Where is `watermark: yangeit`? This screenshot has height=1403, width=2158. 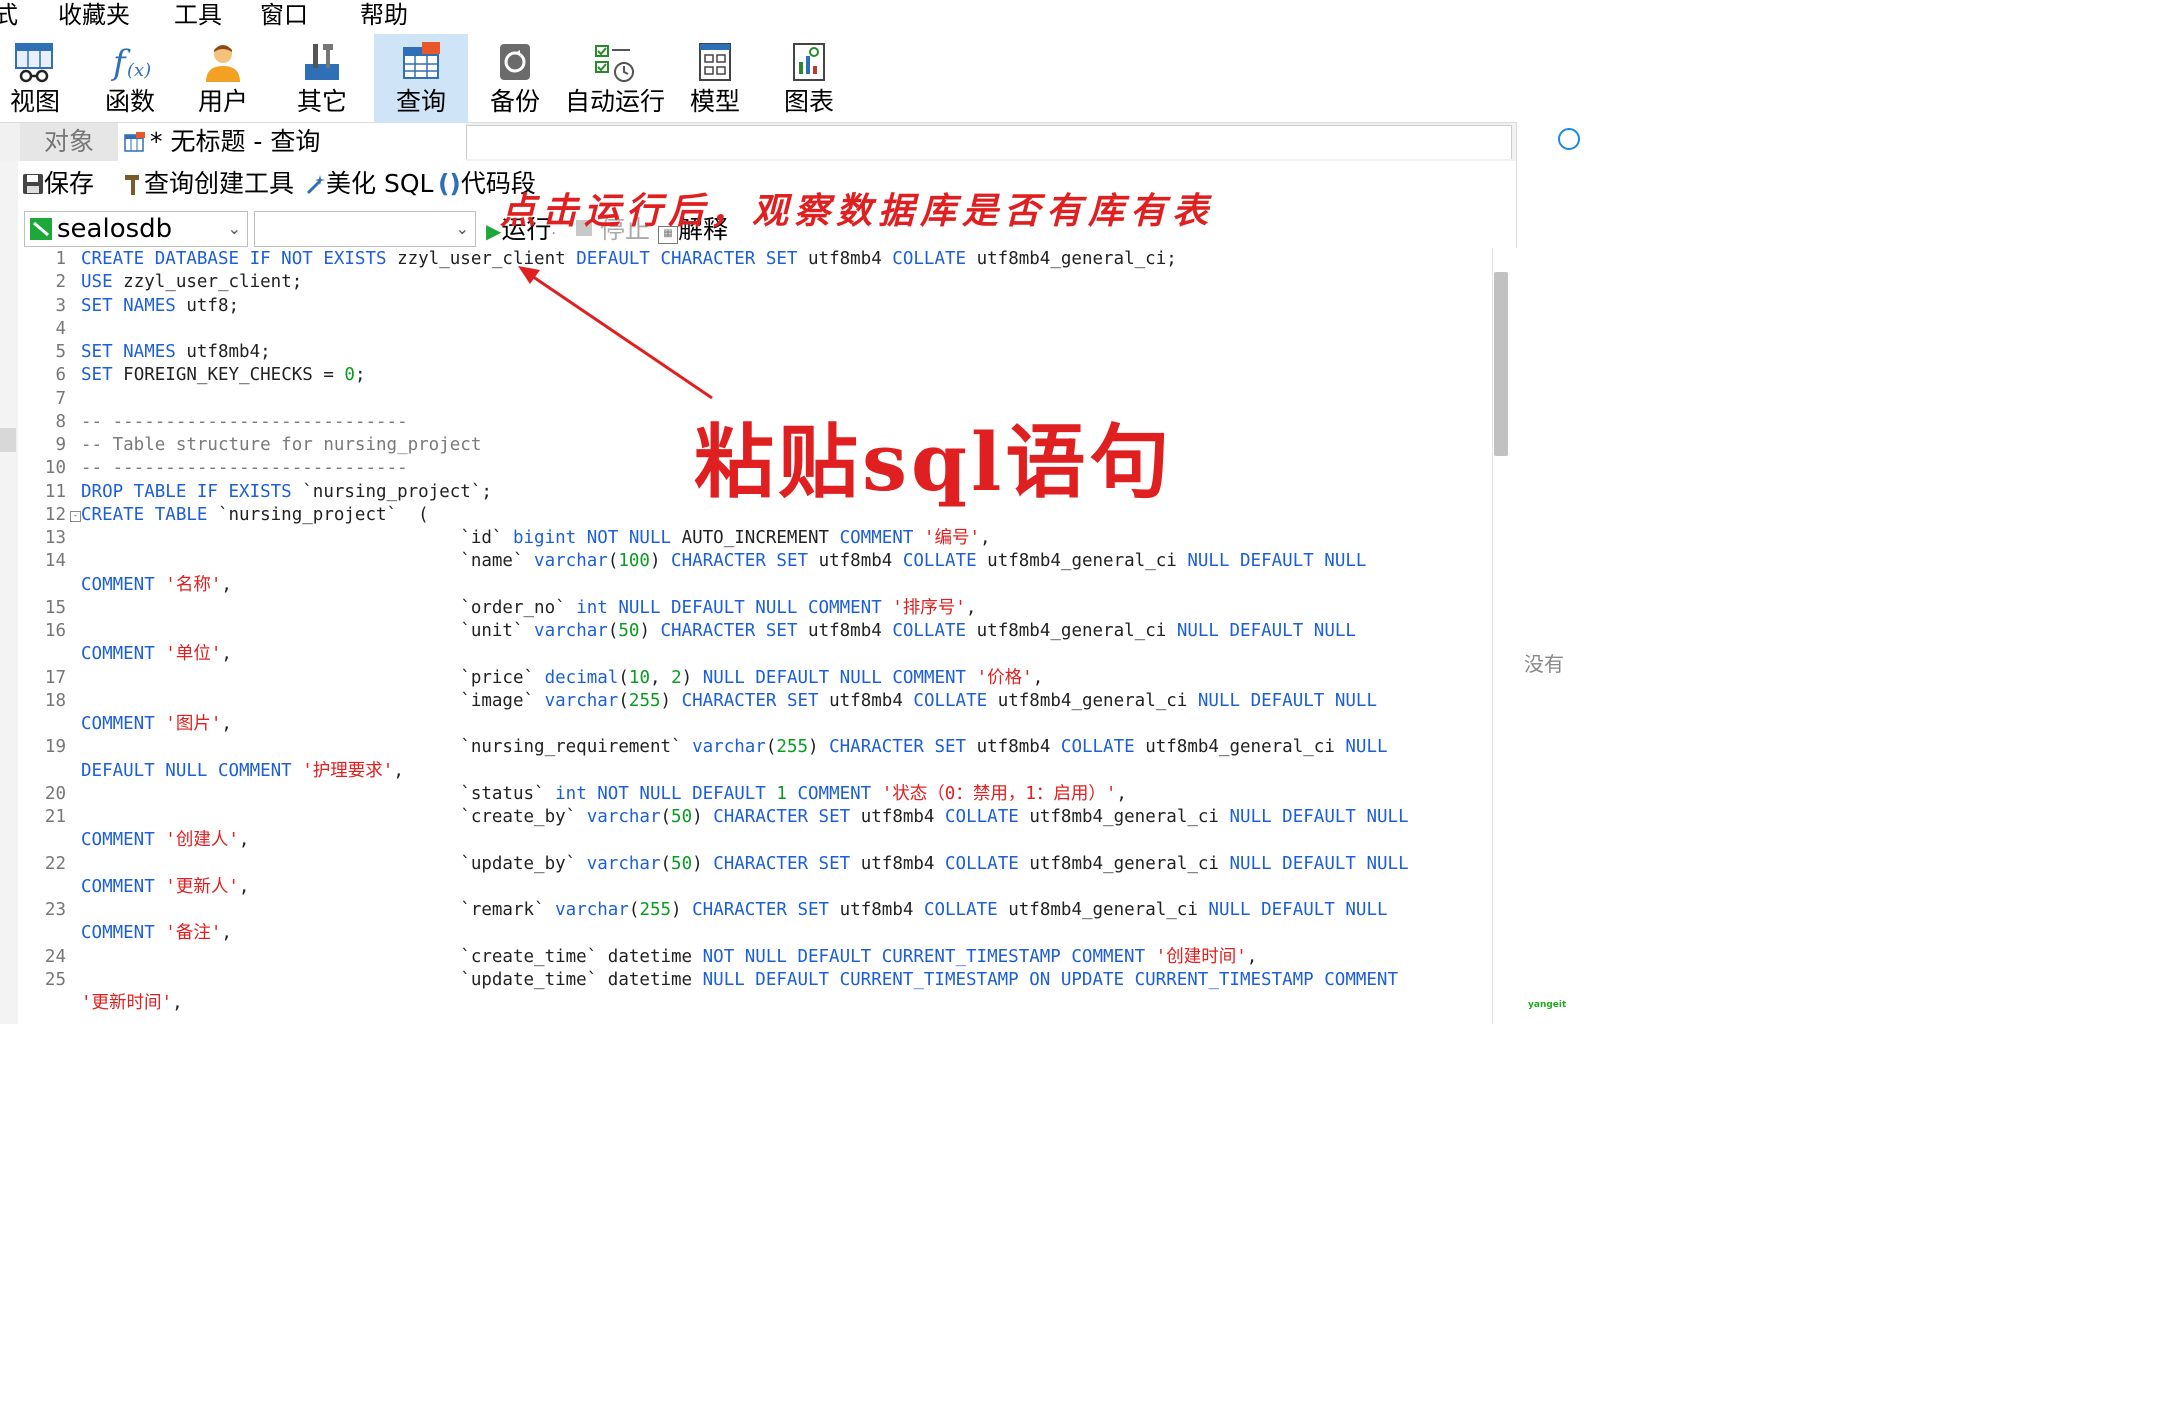 watermark: yangeit is located at coordinates (1547, 1005).